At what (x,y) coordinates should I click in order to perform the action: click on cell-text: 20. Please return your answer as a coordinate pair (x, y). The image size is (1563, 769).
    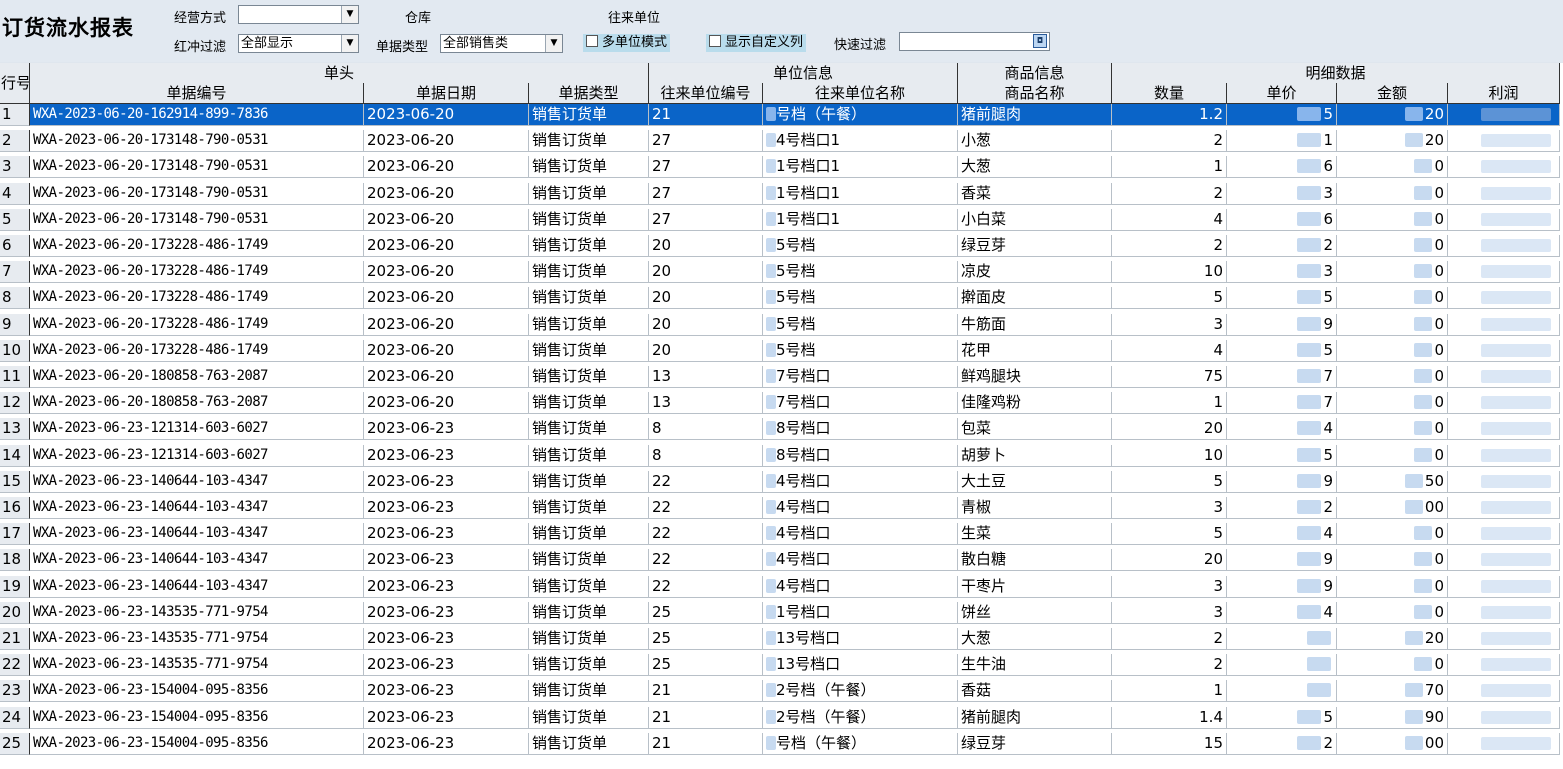
    Looking at the image, I should click on (12, 611).